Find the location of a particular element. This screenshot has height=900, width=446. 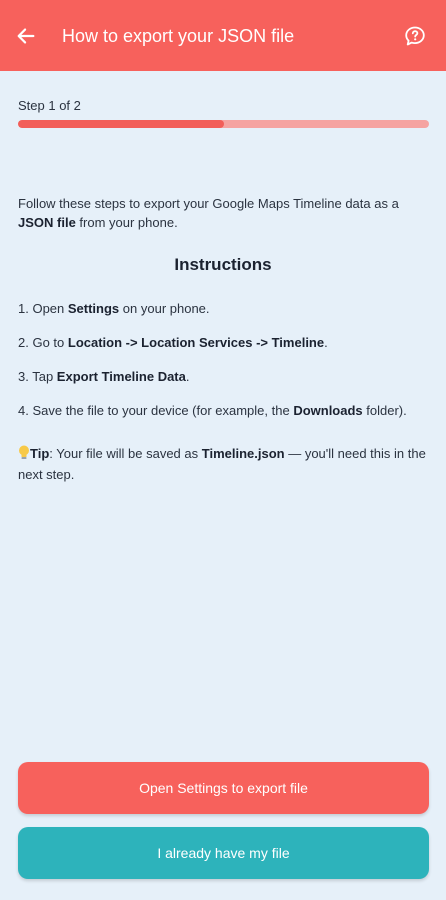

back-button is located at coordinates (26, 36).